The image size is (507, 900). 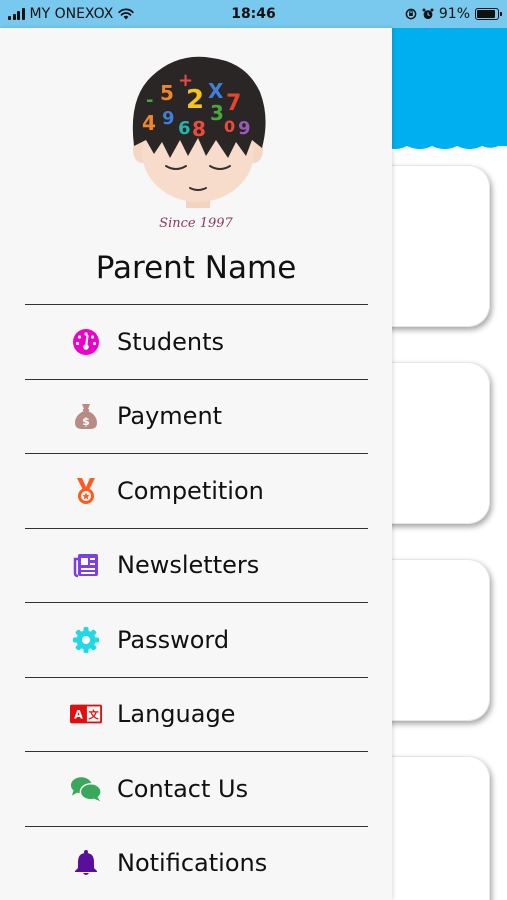 What do you see at coordinates (86, 491) in the screenshot?
I see `medal-icon` at bounding box center [86, 491].